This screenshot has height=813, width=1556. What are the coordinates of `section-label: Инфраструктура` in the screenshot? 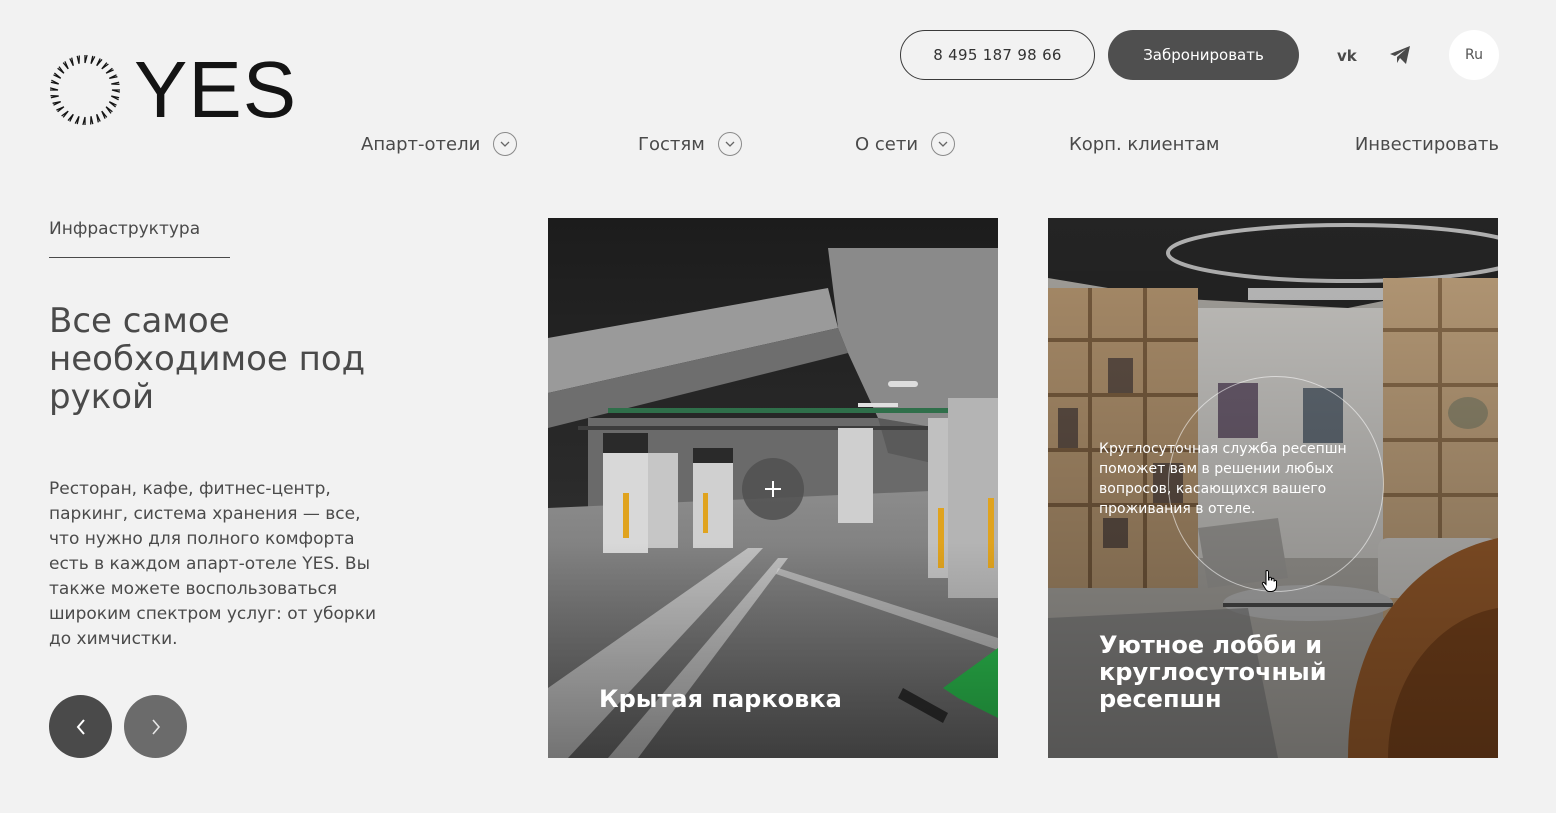 It's located at (139, 238).